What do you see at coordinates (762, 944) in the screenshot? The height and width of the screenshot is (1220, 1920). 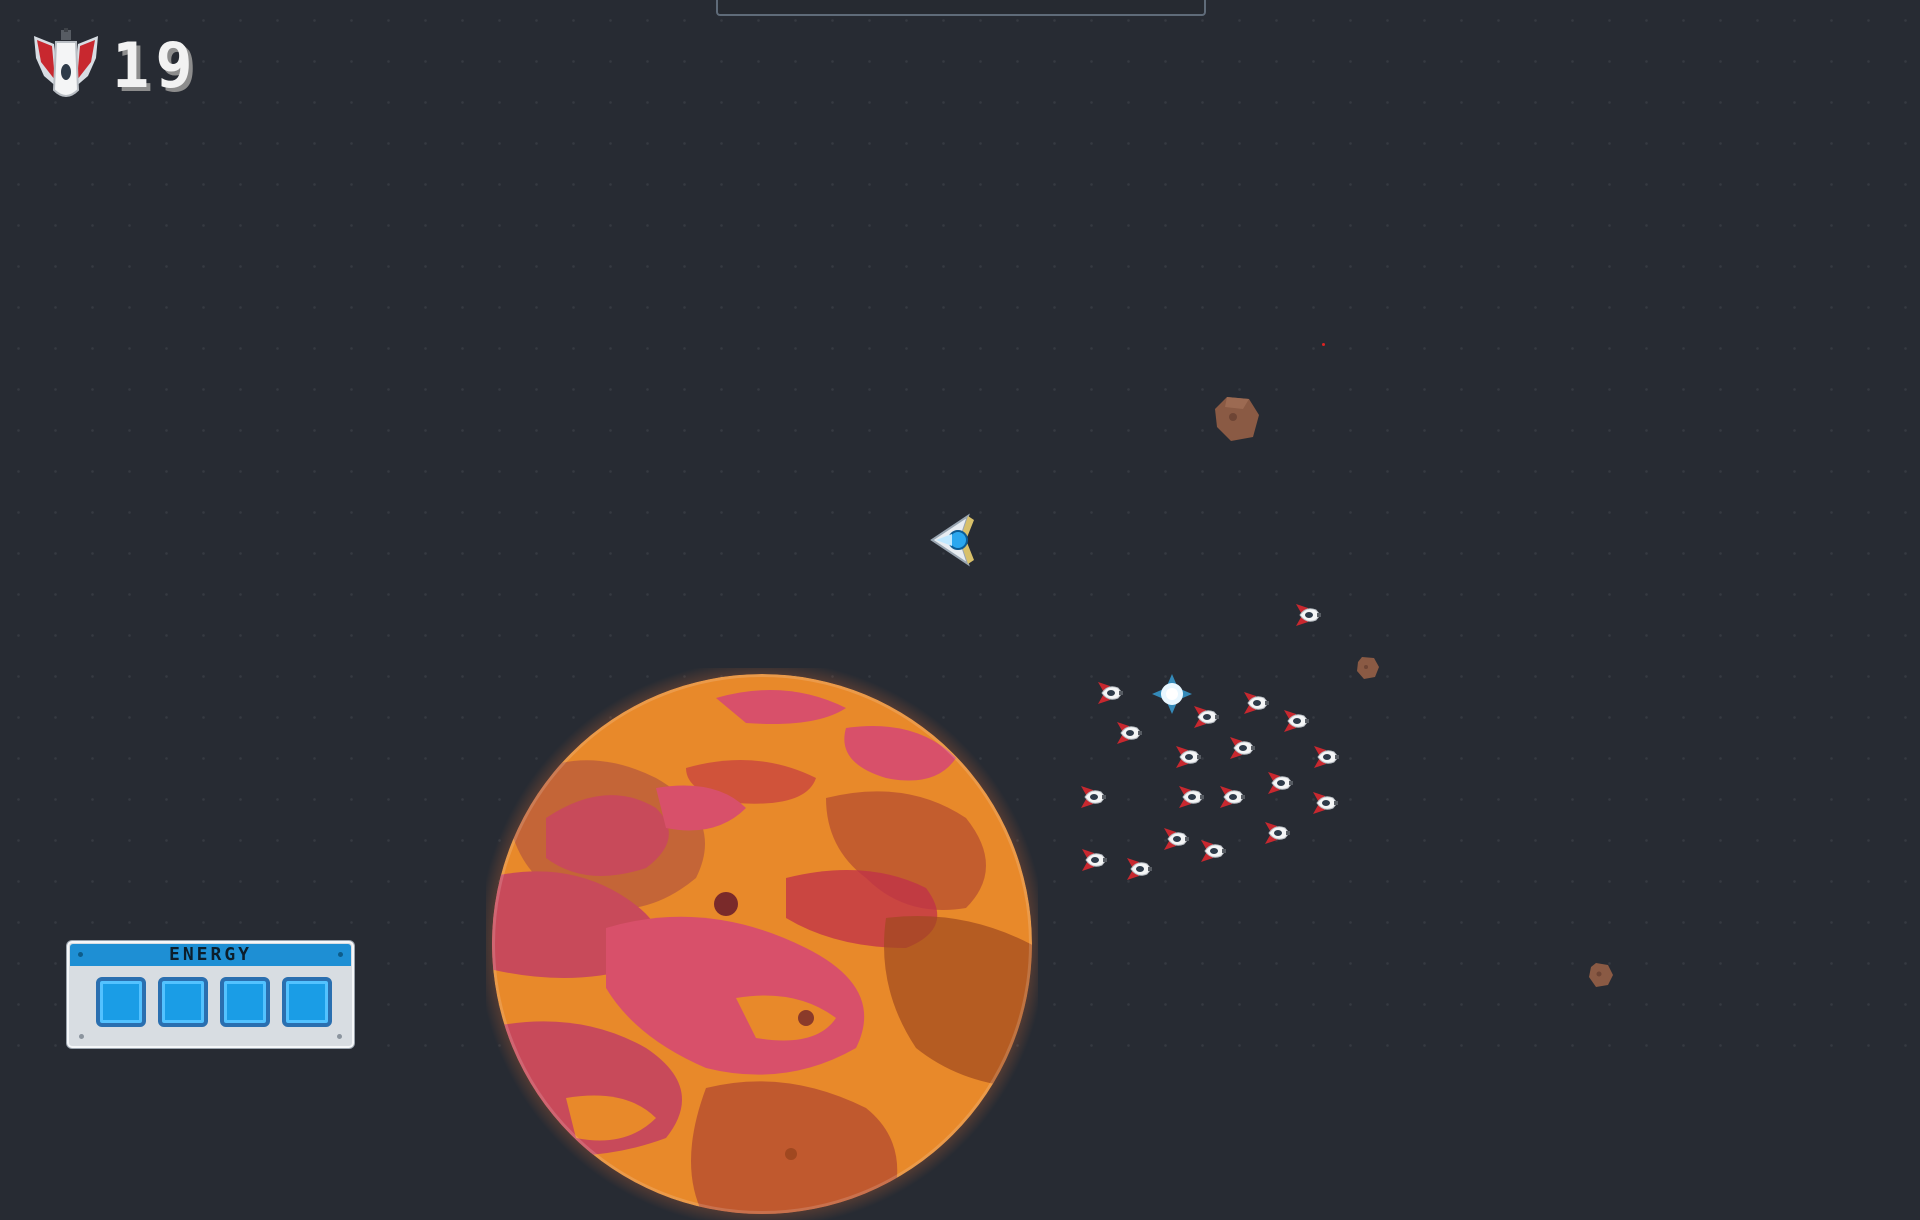 I see `planet` at bounding box center [762, 944].